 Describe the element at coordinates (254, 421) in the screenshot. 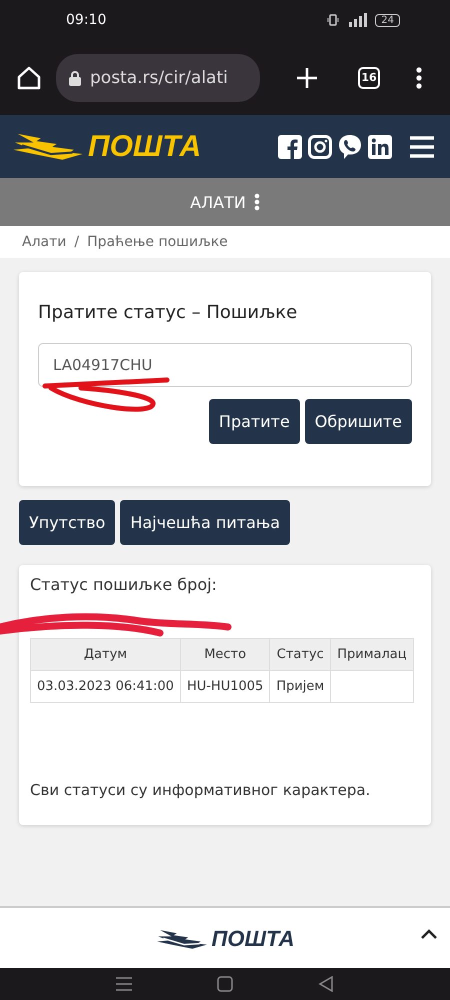

I see `action-button: Пратите` at that location.